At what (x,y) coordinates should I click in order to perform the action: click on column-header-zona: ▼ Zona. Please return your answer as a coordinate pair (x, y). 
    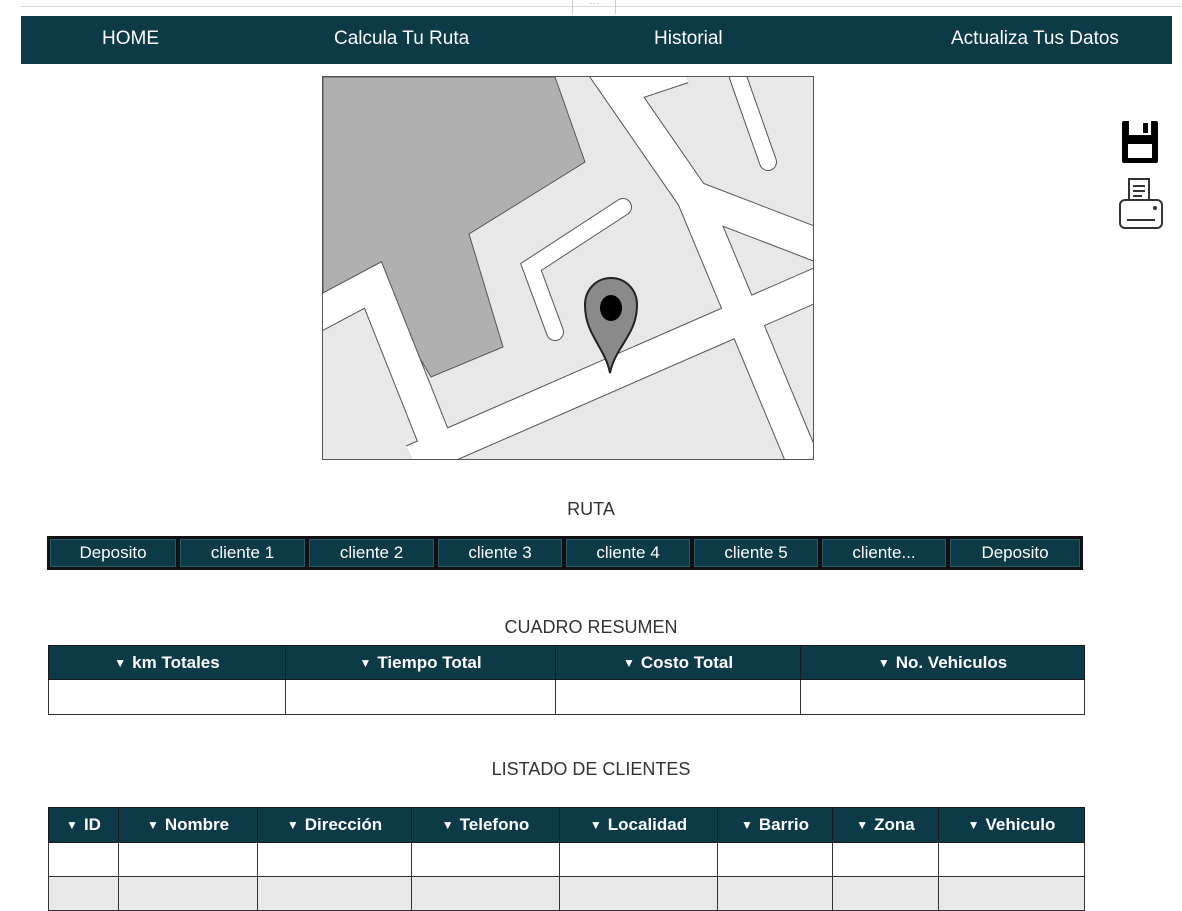
    Looking at the image, I should click on (885, 825).